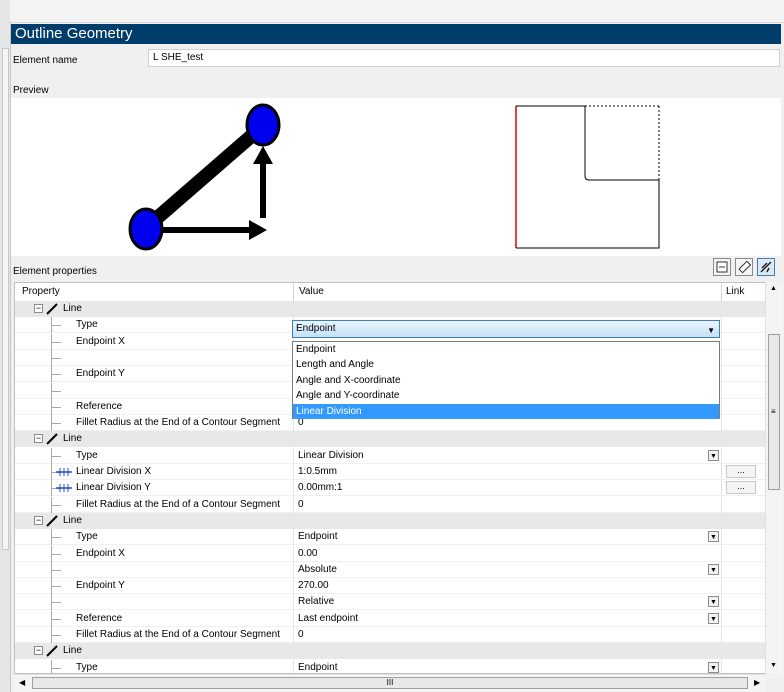 This screenshot has height=692, width=784. Describe the element at coordinates (773, 288) in the screenshot. I see `scroll-up-icon: ▲` at that location.